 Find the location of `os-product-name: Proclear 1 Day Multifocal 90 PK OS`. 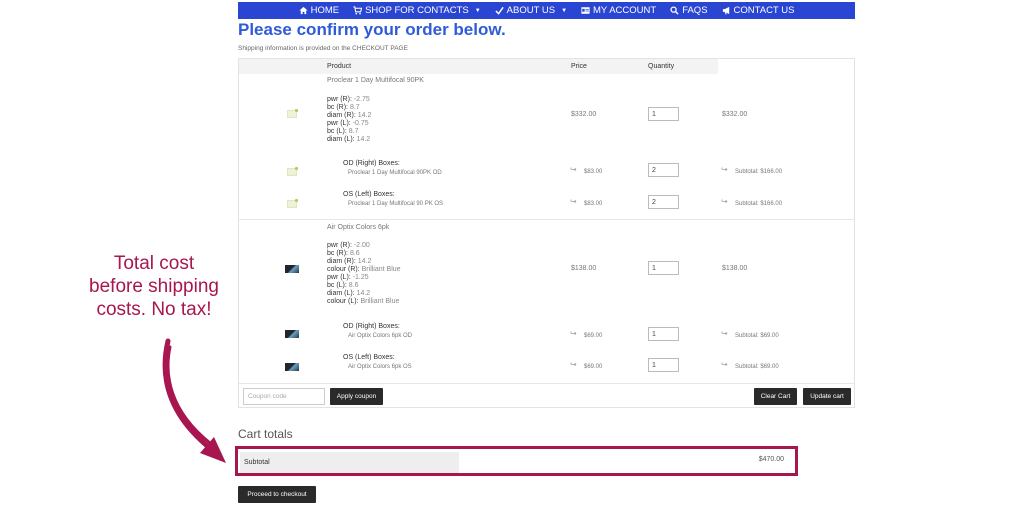

os-product-name: Proclear 1 Day Multifocal 90 PK OS is located at coordinates (396, 204).